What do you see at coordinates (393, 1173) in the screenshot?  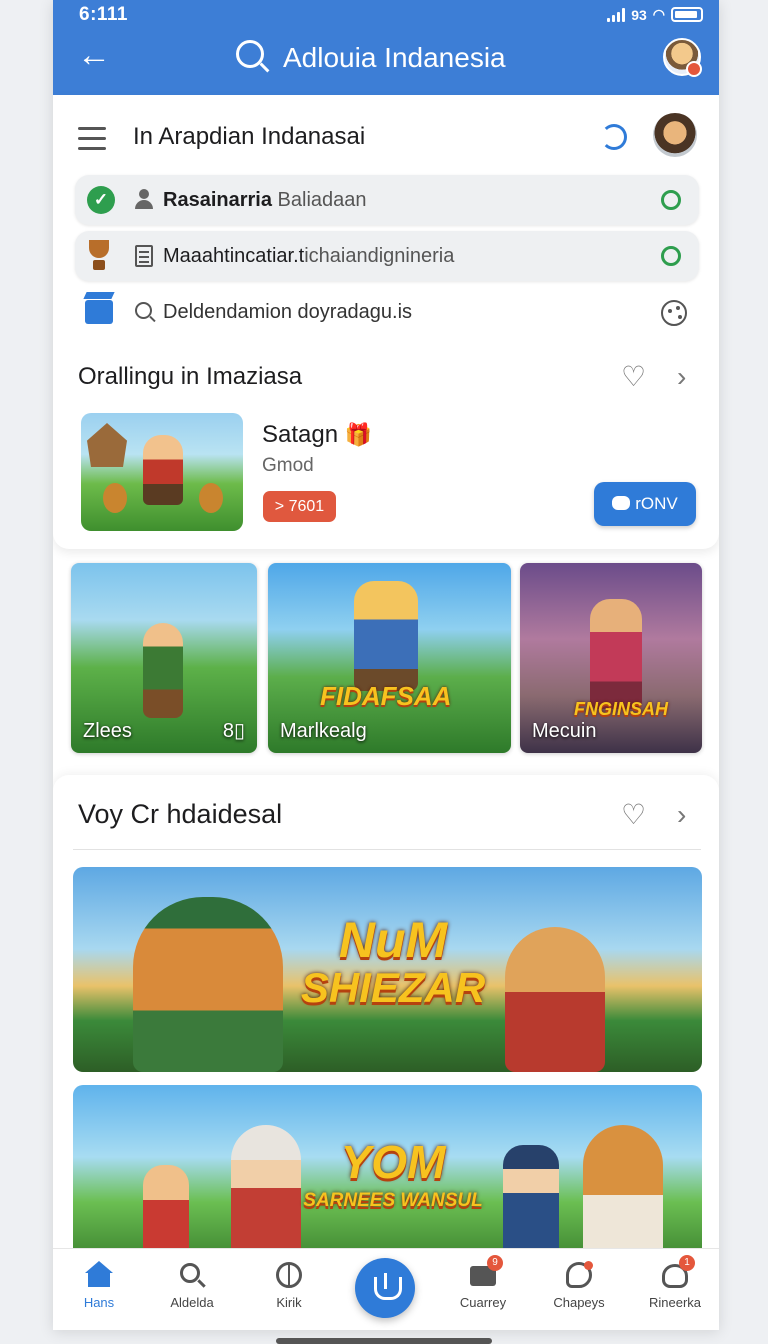 I see `banner-title: YOM SARNEES WANSUL` at bounding box center [393, 1173].